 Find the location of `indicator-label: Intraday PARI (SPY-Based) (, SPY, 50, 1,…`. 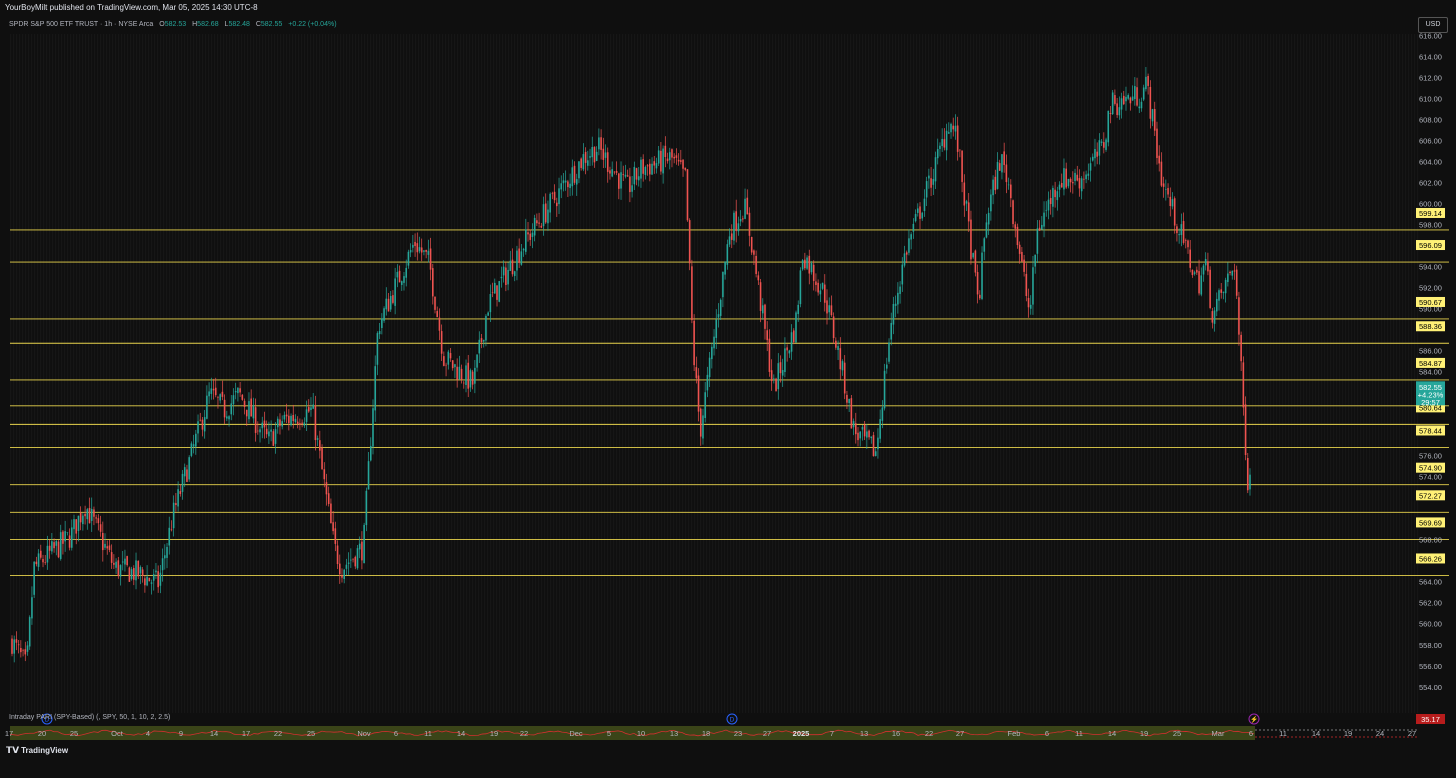

indicator-label: Intraday PARI (SPY-Based) (, SPY, 50, 1,… is located at coordinates (89, 717).